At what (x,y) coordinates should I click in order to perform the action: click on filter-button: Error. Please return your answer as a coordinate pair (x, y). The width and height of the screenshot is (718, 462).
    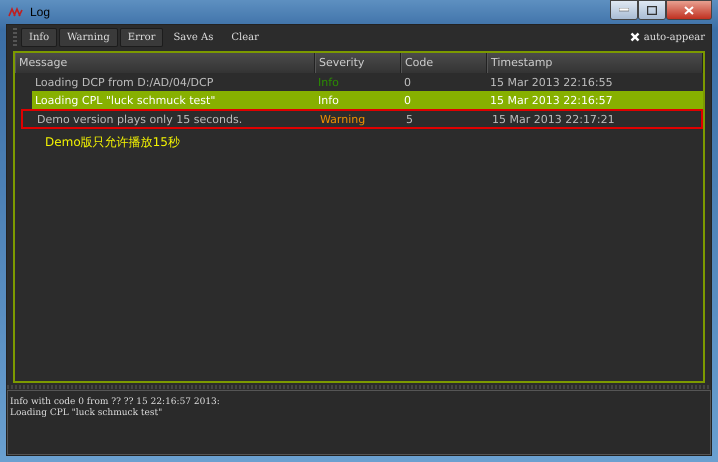
    Looking at the image, I should click on (142, 37).